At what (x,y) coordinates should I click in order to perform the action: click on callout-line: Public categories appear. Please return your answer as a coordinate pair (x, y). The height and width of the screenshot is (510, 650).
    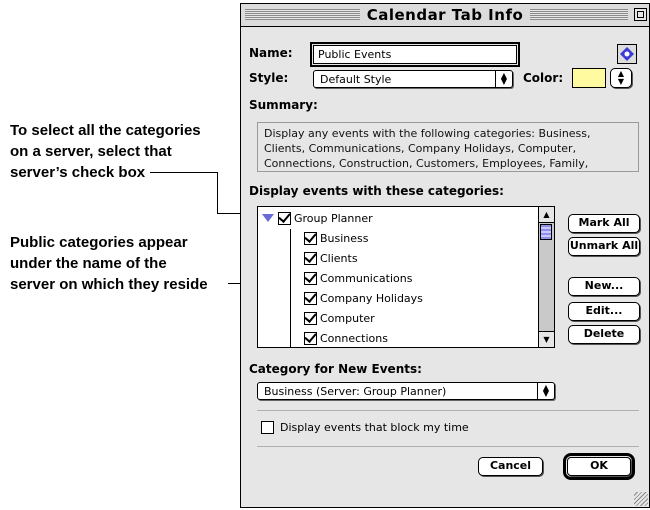
    Looking at the image, I should click on (99, 242).